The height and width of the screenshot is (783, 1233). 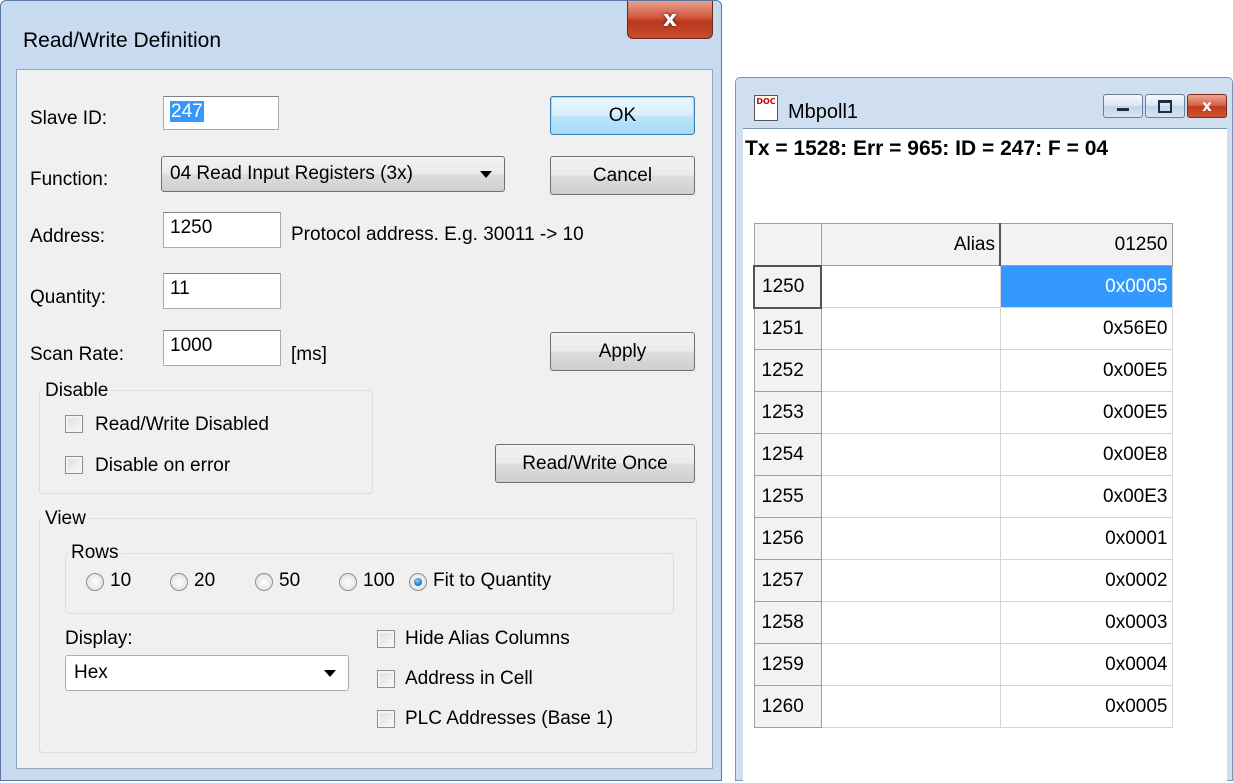 What do you see at coordinates (65, 519) in the screenshot?
I see `view-group-title: View` at bounding box center [65, 519].